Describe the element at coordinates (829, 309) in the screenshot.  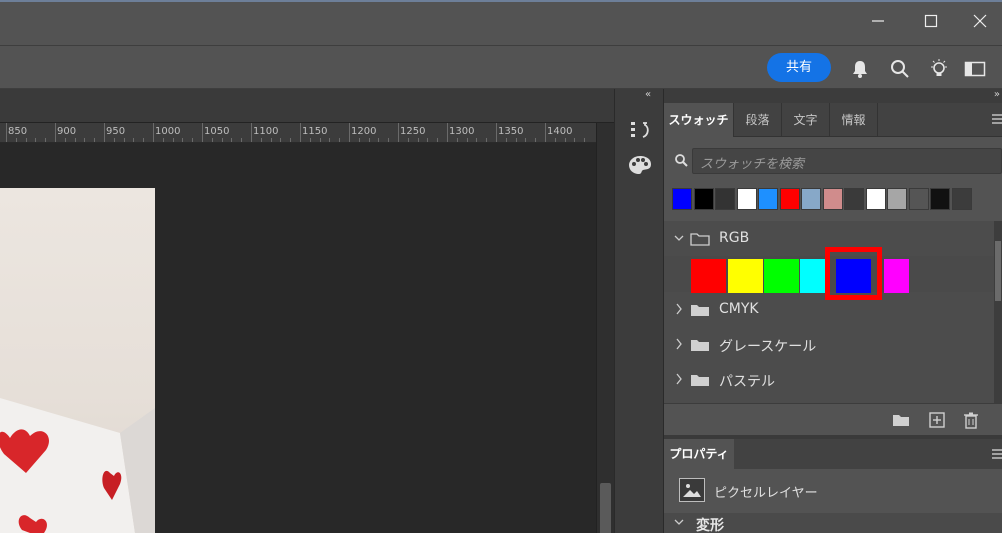
I see `group-row-cmyk: CMYK` at that location.